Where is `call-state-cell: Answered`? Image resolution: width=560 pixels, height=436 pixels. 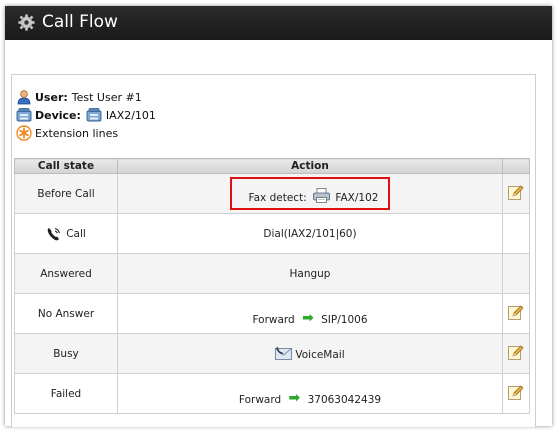 call-state-cell: Answered is located at coordinates (66, 273).